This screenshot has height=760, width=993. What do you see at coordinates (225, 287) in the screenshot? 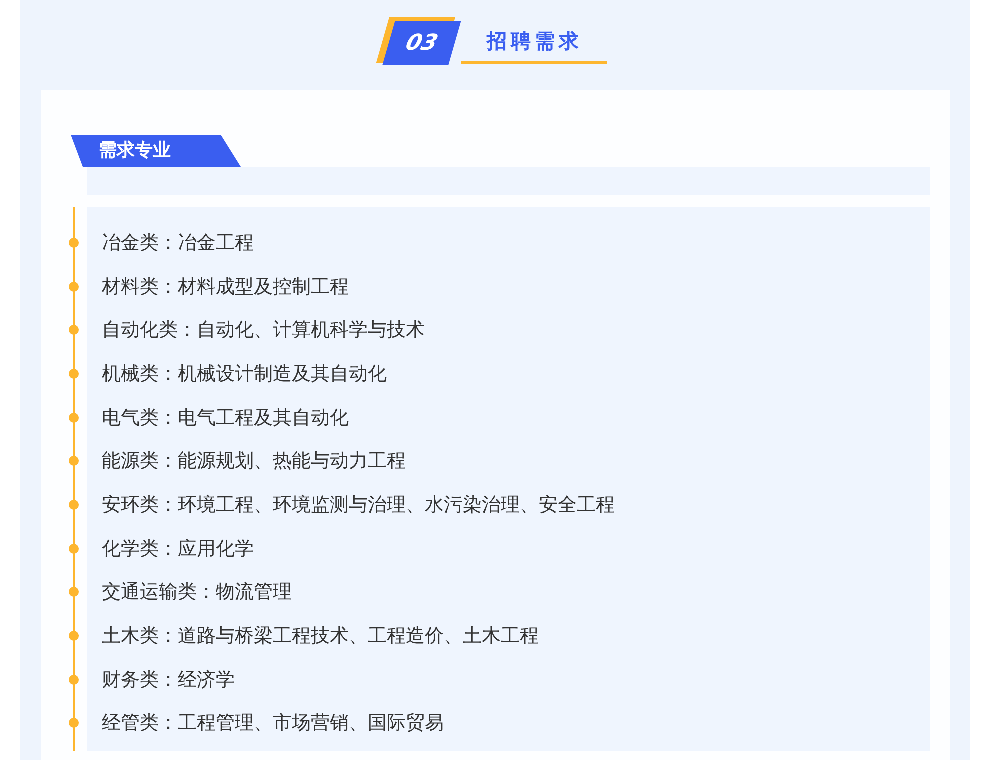
I see `major-item: 材料类：材料成型及控制工程` at bounding box center [225, 287].